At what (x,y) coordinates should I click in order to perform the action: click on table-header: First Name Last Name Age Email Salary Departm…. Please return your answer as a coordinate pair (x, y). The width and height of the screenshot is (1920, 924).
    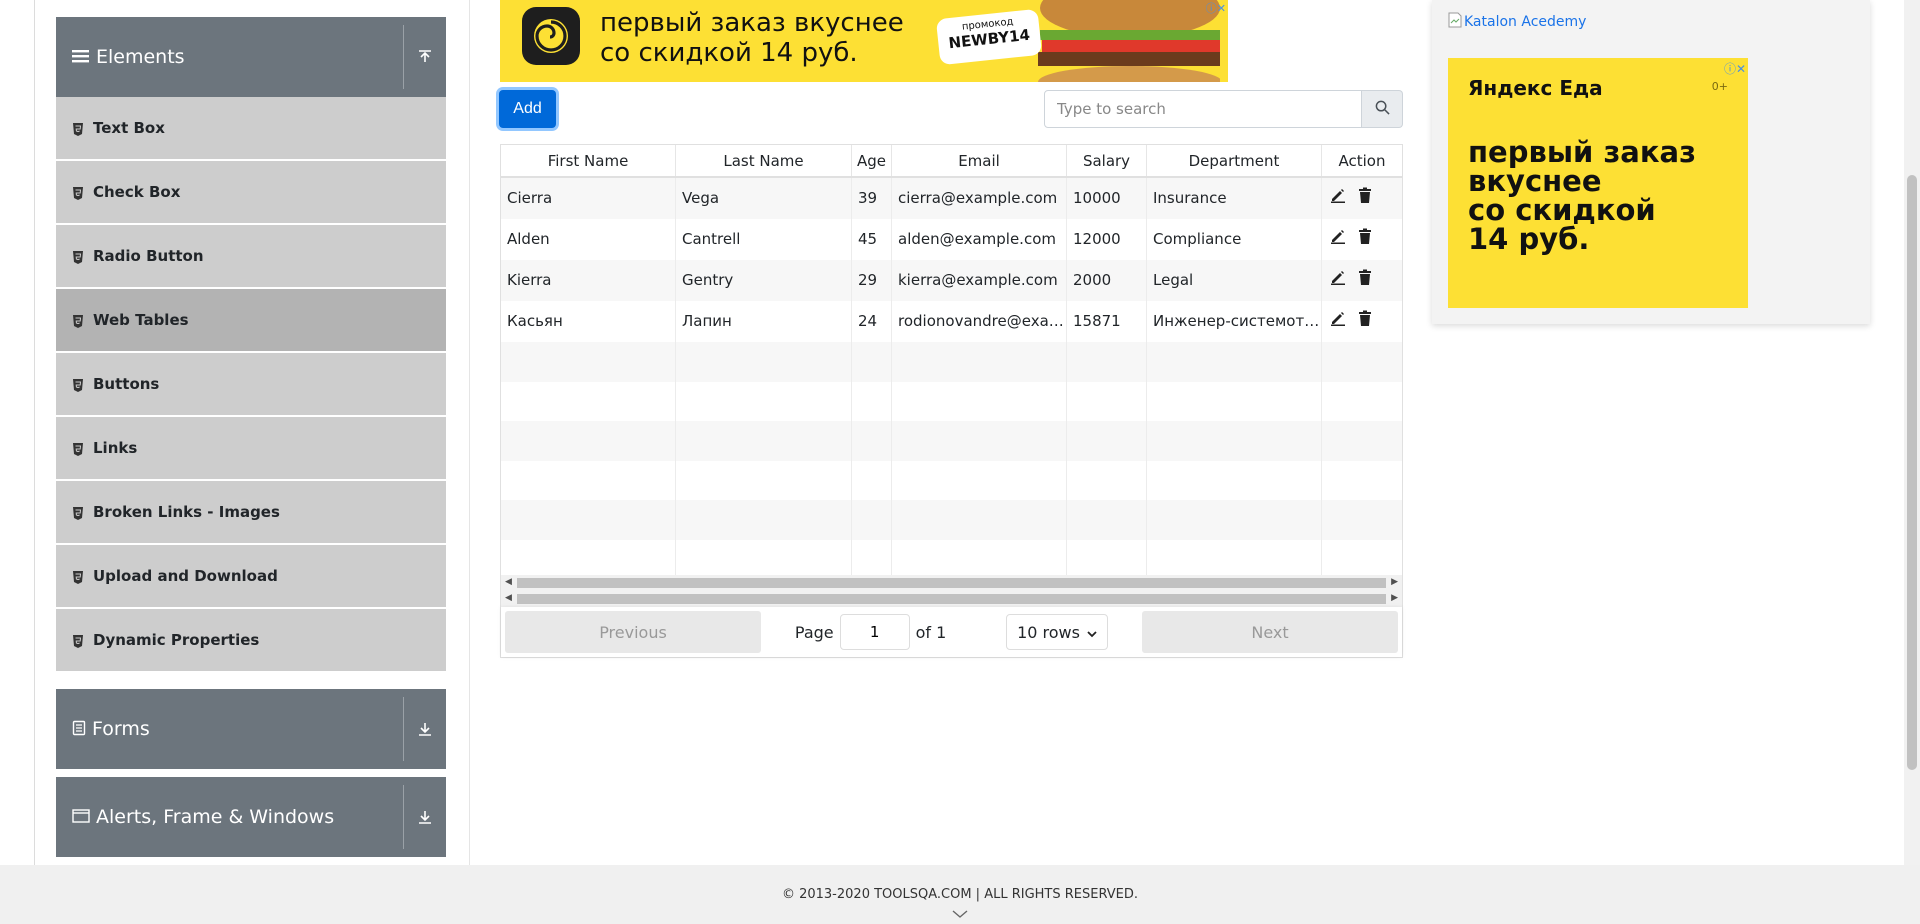
    Looking at the image, I should click on (951, 161).